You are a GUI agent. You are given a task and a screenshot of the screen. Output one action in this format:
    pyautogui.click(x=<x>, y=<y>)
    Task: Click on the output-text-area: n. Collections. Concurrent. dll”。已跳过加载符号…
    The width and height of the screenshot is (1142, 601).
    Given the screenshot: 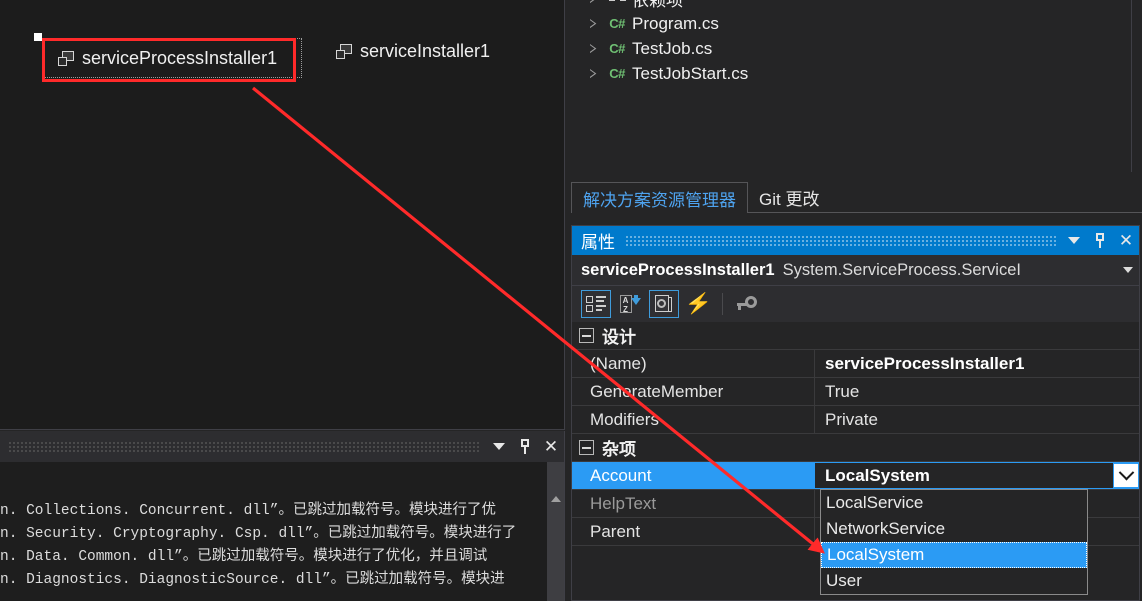 What is the action you would take?
    pyautogui.click(x=282, y=531)
    